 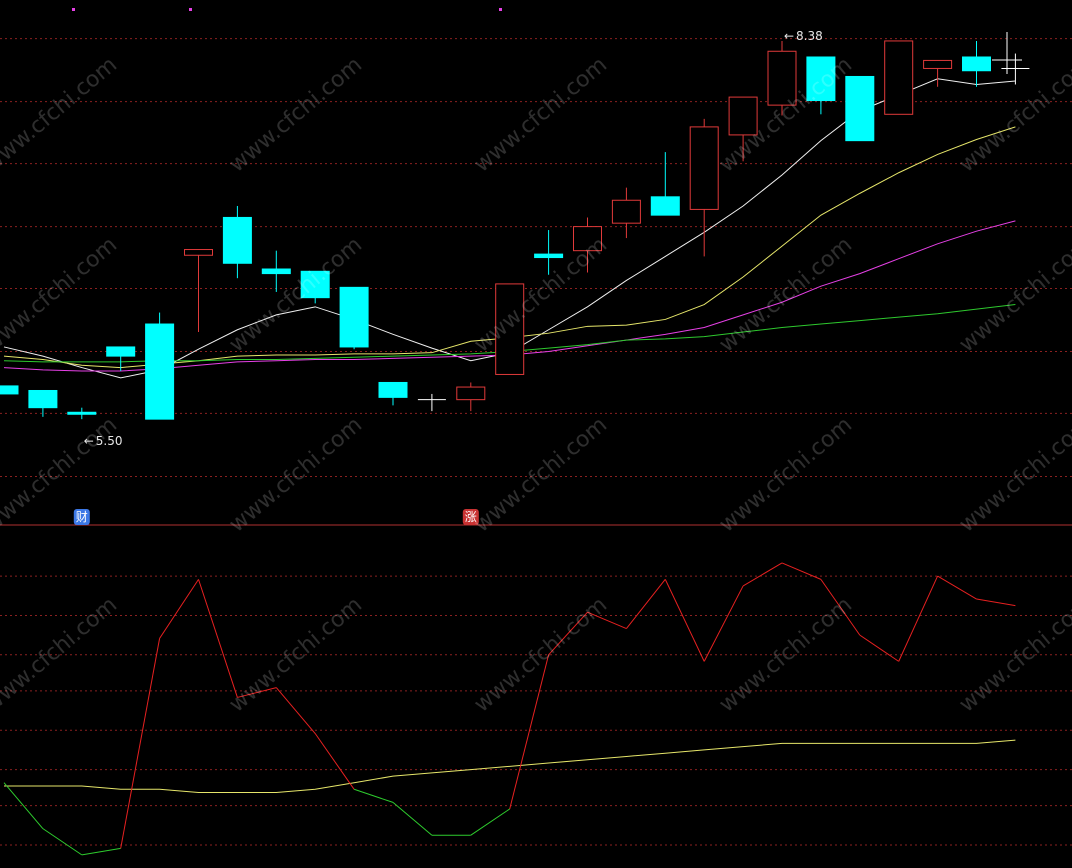 I want to click on indicator-line-d, so click(x=510, y=766).